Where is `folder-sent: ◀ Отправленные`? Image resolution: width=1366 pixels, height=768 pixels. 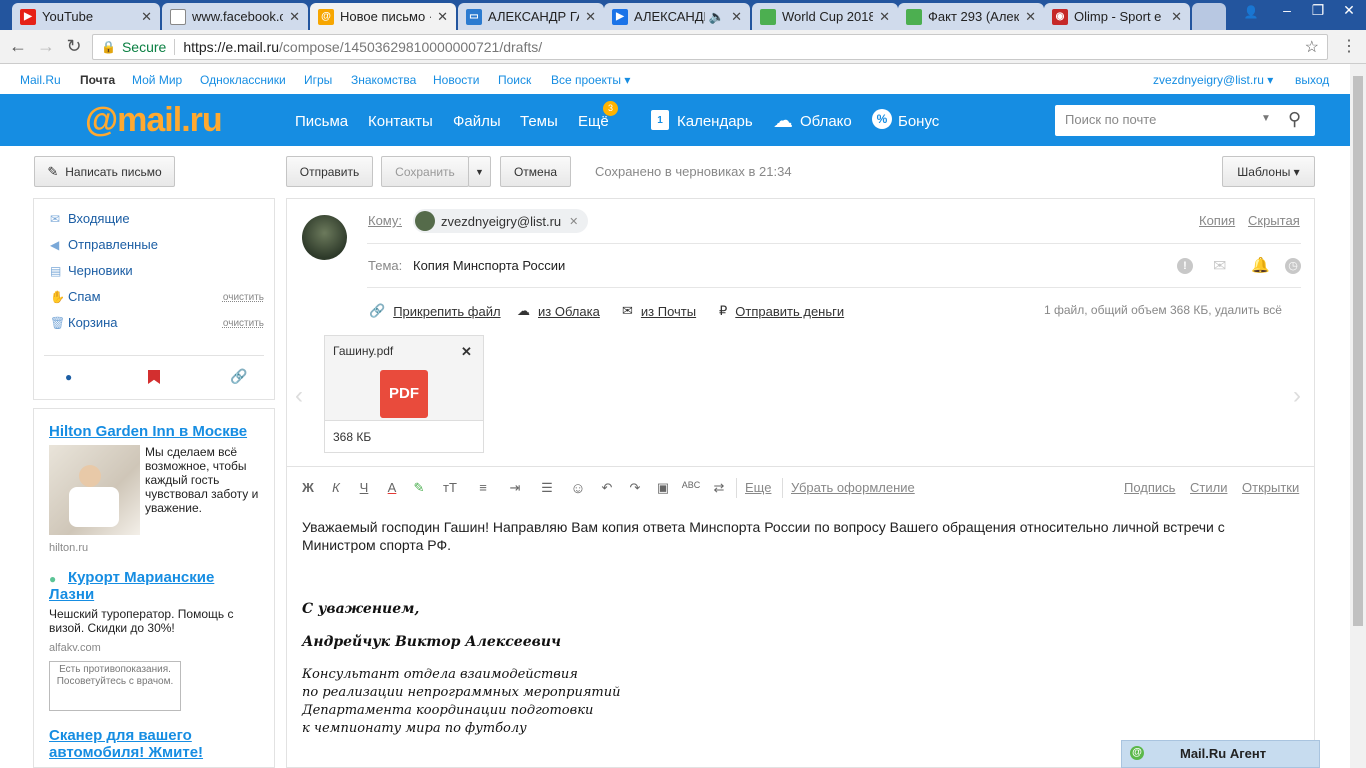 folder-sent: ◀ Отправленные is located at coordinates (104, 244).